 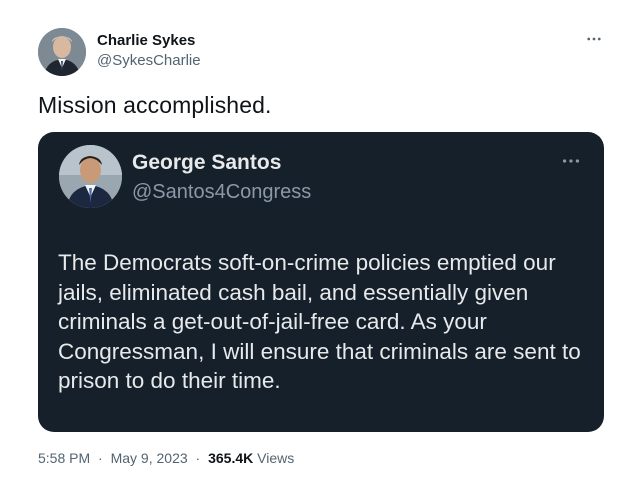 I want to click on author-info: Charlie Sykes @SykesCharlie, so click(x=149, y=51).